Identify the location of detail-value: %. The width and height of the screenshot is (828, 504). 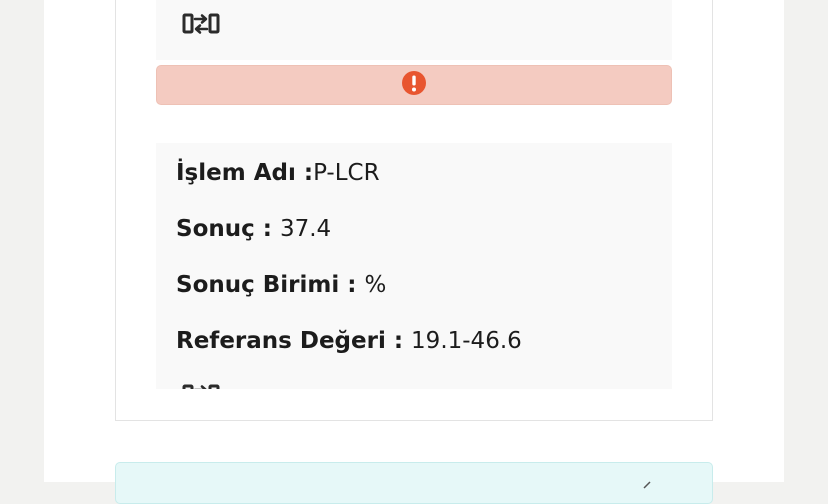
(375, 285).